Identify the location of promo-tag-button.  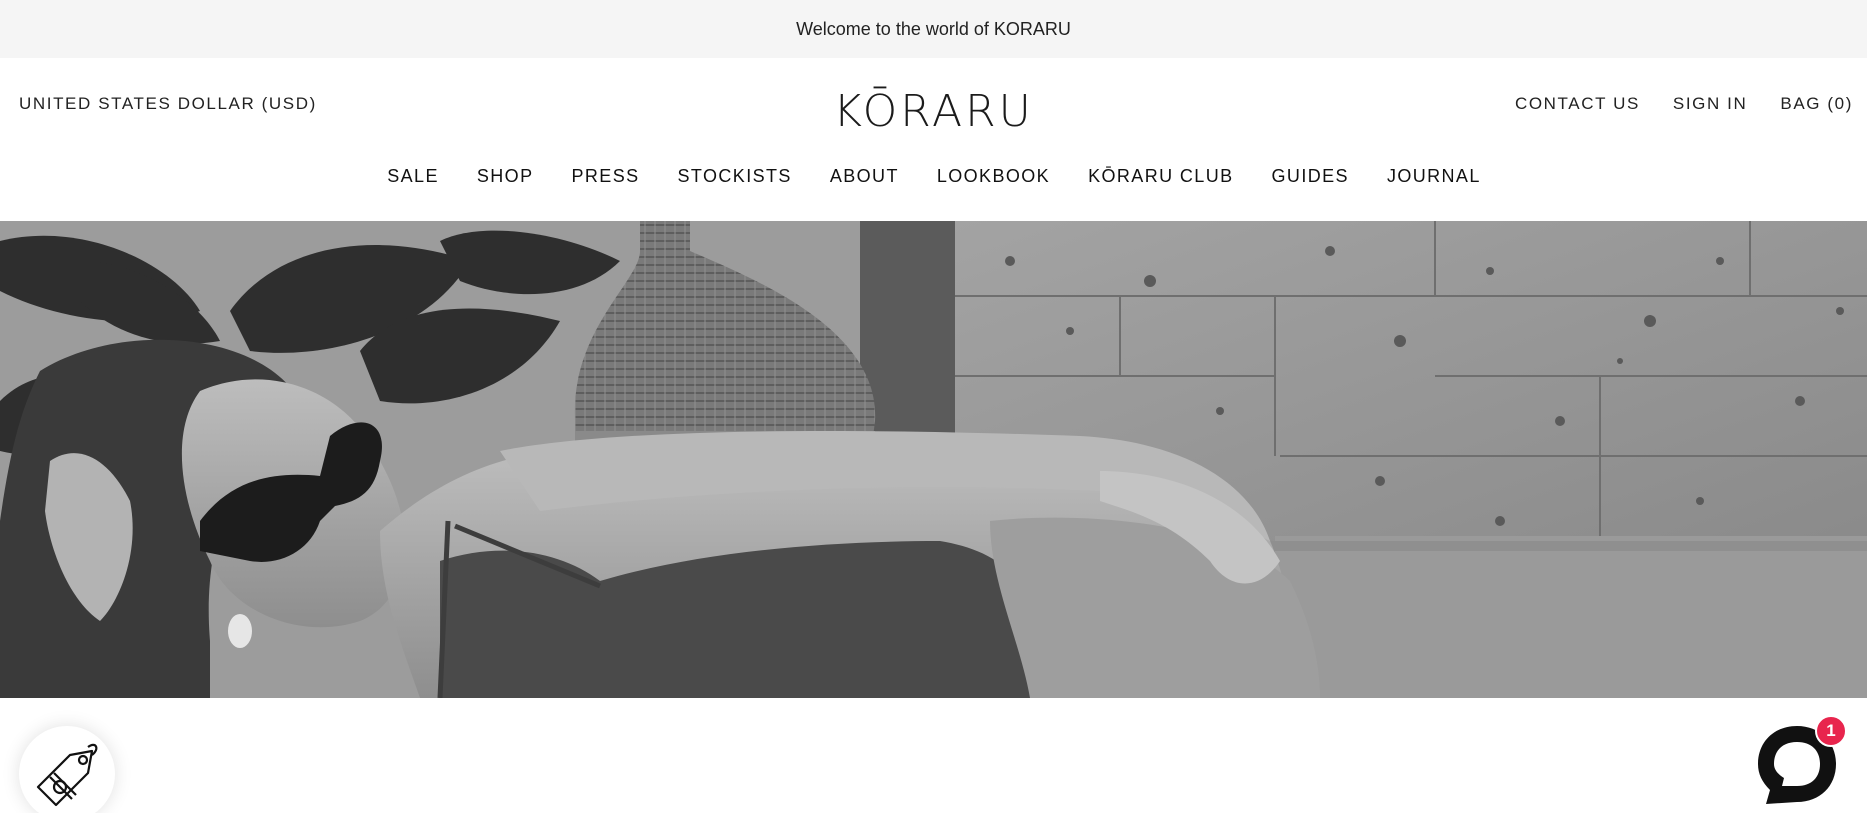
(67, 769).